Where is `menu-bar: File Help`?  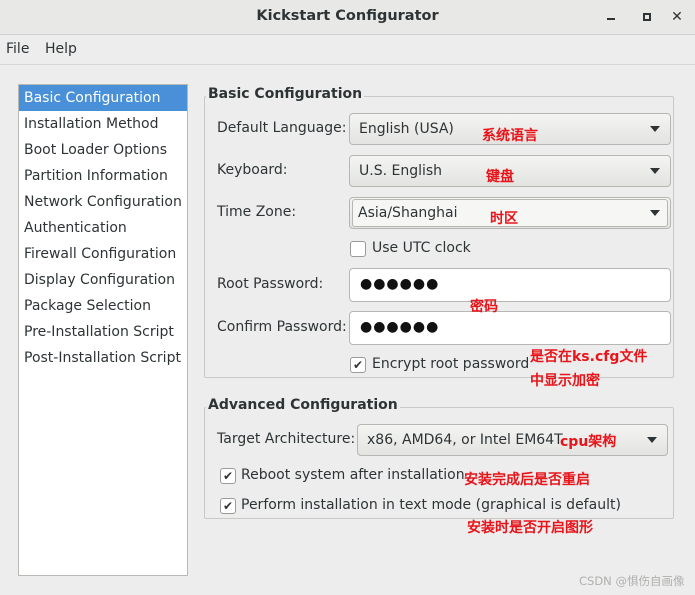
menu-bar: File Help is located at coordinates (347, 50).